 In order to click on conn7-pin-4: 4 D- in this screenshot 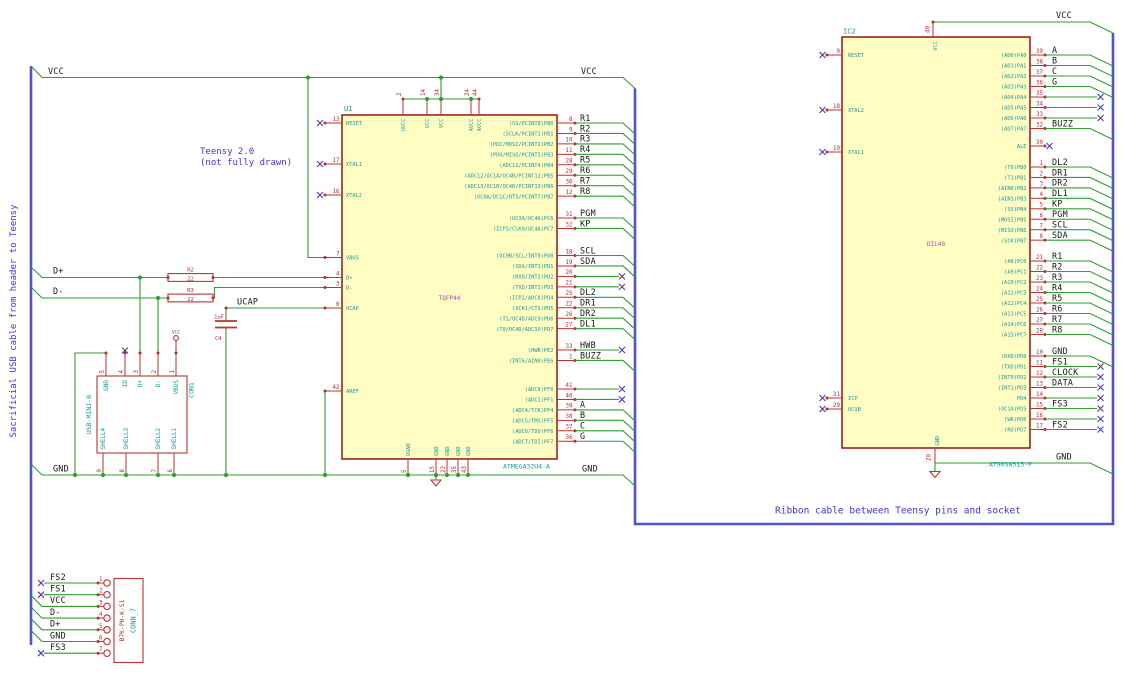, I will do `click(70, 614)`.